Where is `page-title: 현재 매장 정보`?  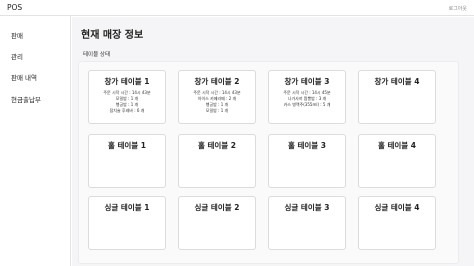 page-title: 현재 매장 정보 is located at coordinates (112, 35).